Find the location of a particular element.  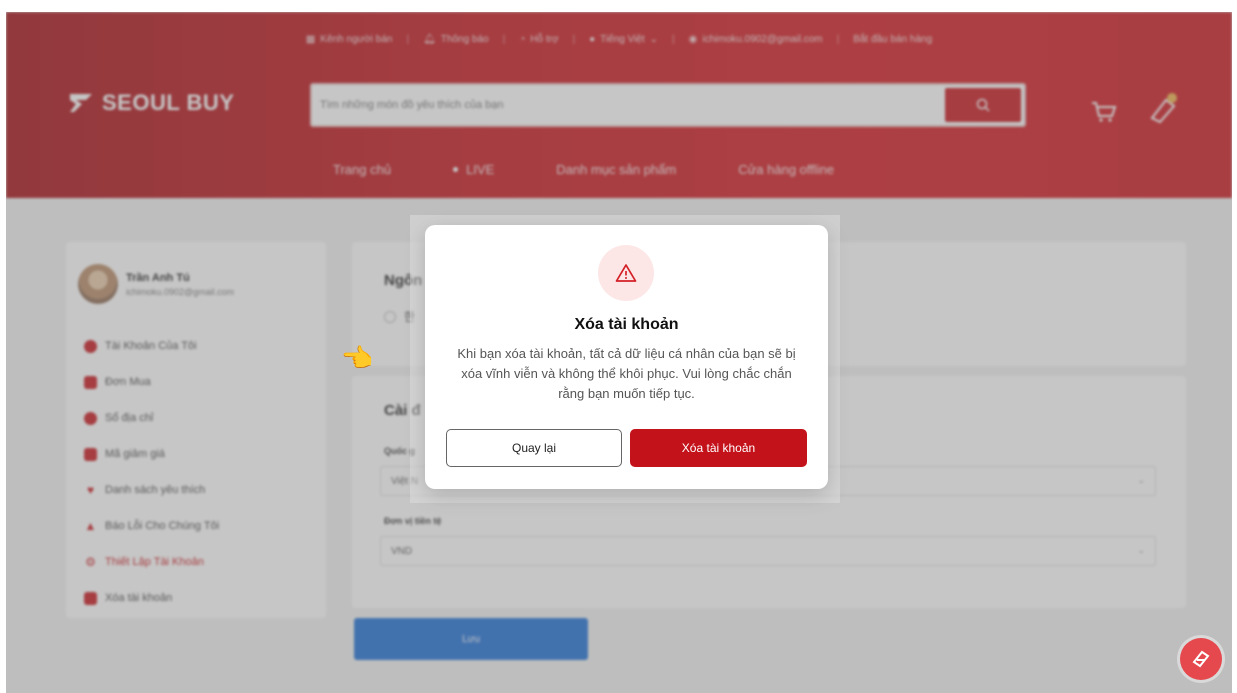

warning-badge is located at coordinates (626, 273).